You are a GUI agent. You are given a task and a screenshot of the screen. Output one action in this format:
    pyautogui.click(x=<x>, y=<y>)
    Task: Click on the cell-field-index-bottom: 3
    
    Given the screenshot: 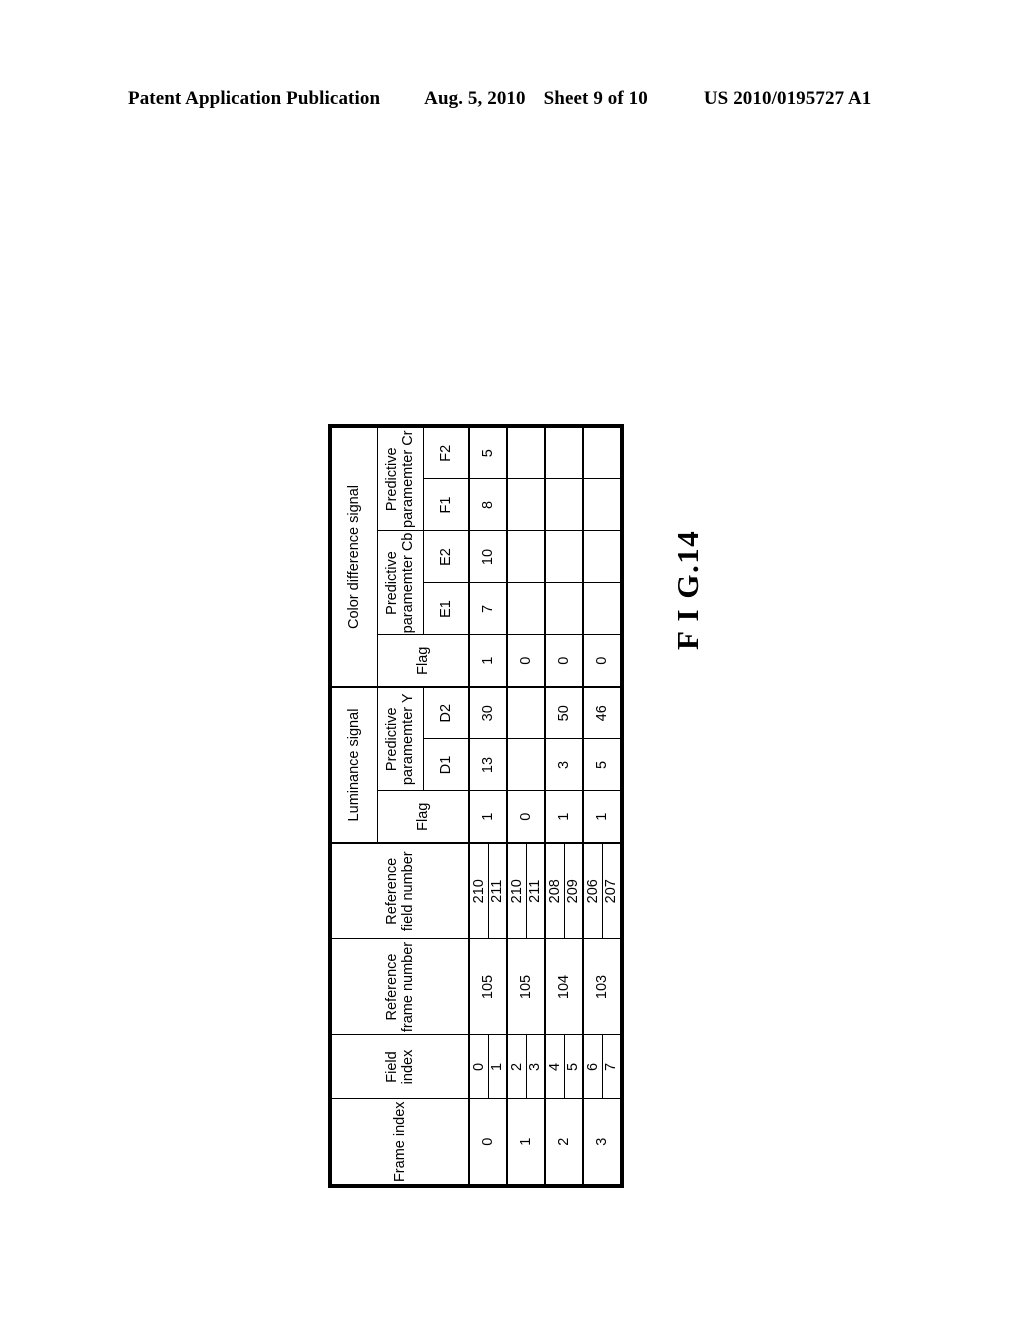 What is the action you would take?
    pyautogui.click(x=535, y=1067)
    